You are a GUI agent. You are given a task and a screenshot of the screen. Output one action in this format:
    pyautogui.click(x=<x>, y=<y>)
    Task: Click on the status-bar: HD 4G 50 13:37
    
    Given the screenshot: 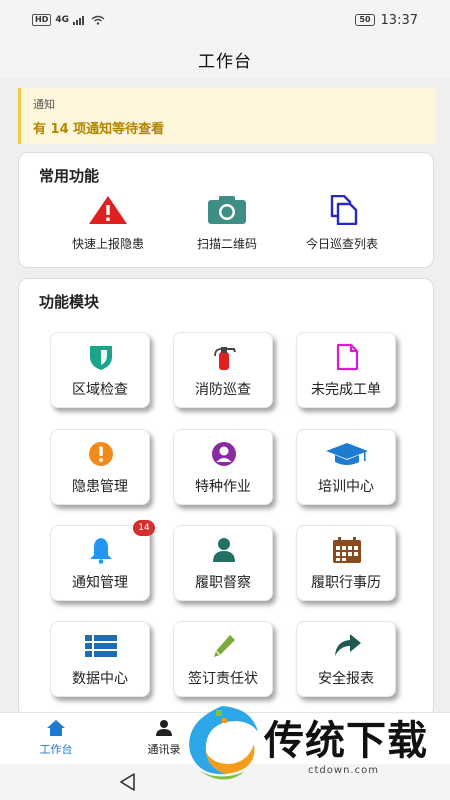 What is the action you would take?
    pyautogui.click(x=225, y=20)
    